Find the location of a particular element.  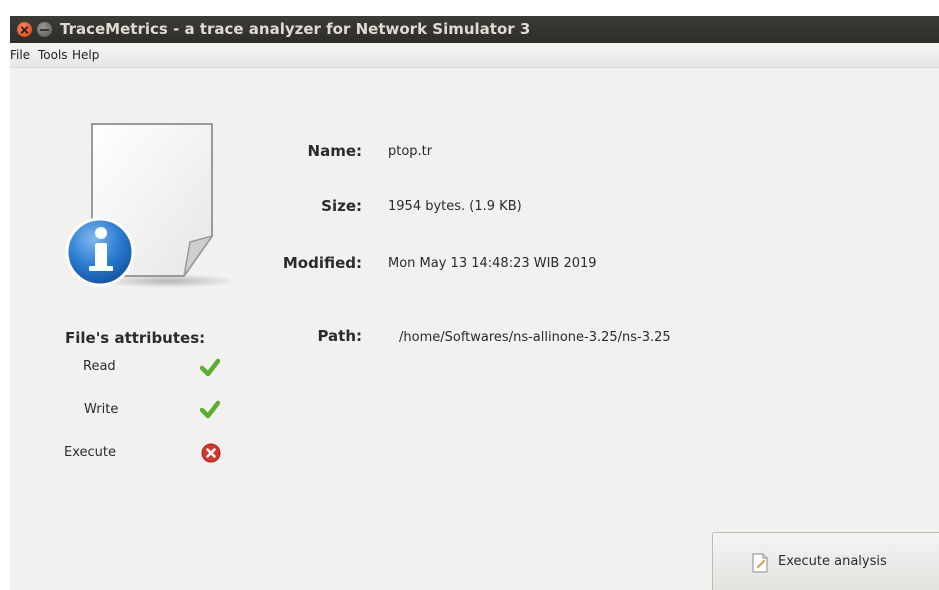

execute-analysis-button: Execute analysis is located at coordinates (825, 561).